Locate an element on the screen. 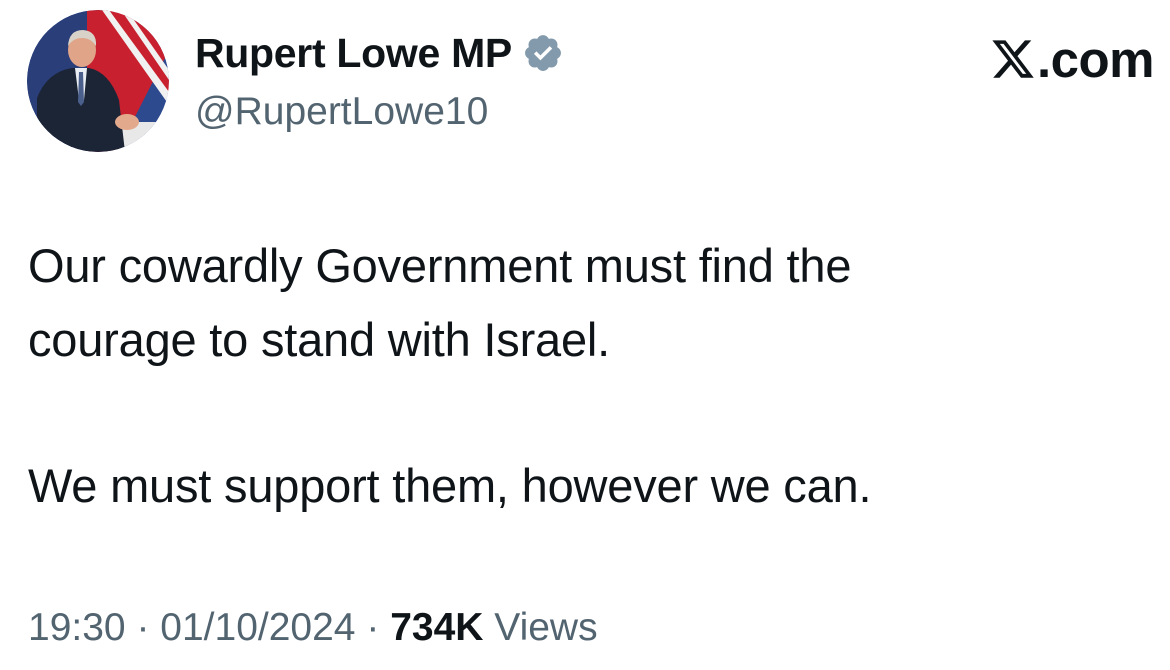  views-label: Views is located at coordinates (546, 627).